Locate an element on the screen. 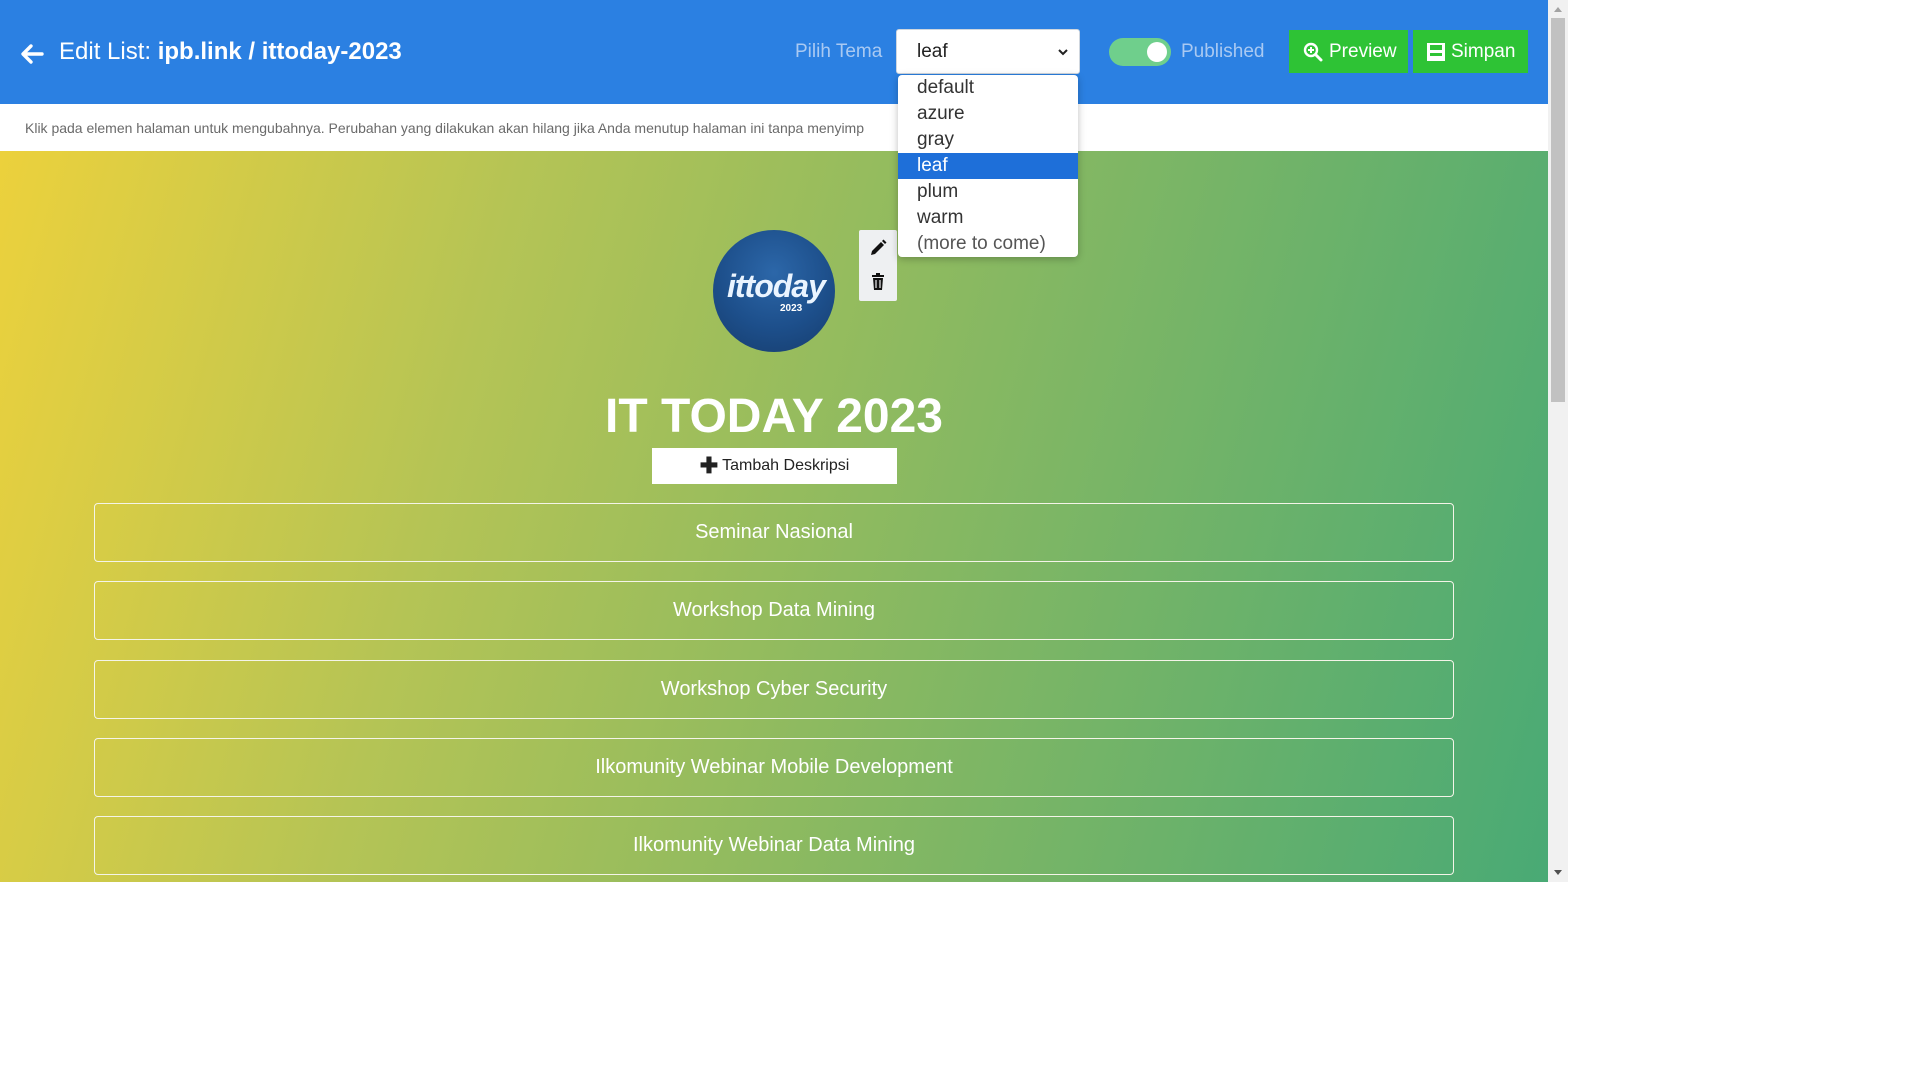 The image size is (1920, 1080). zoom-in-icon is located at coordinates (1313, 51).